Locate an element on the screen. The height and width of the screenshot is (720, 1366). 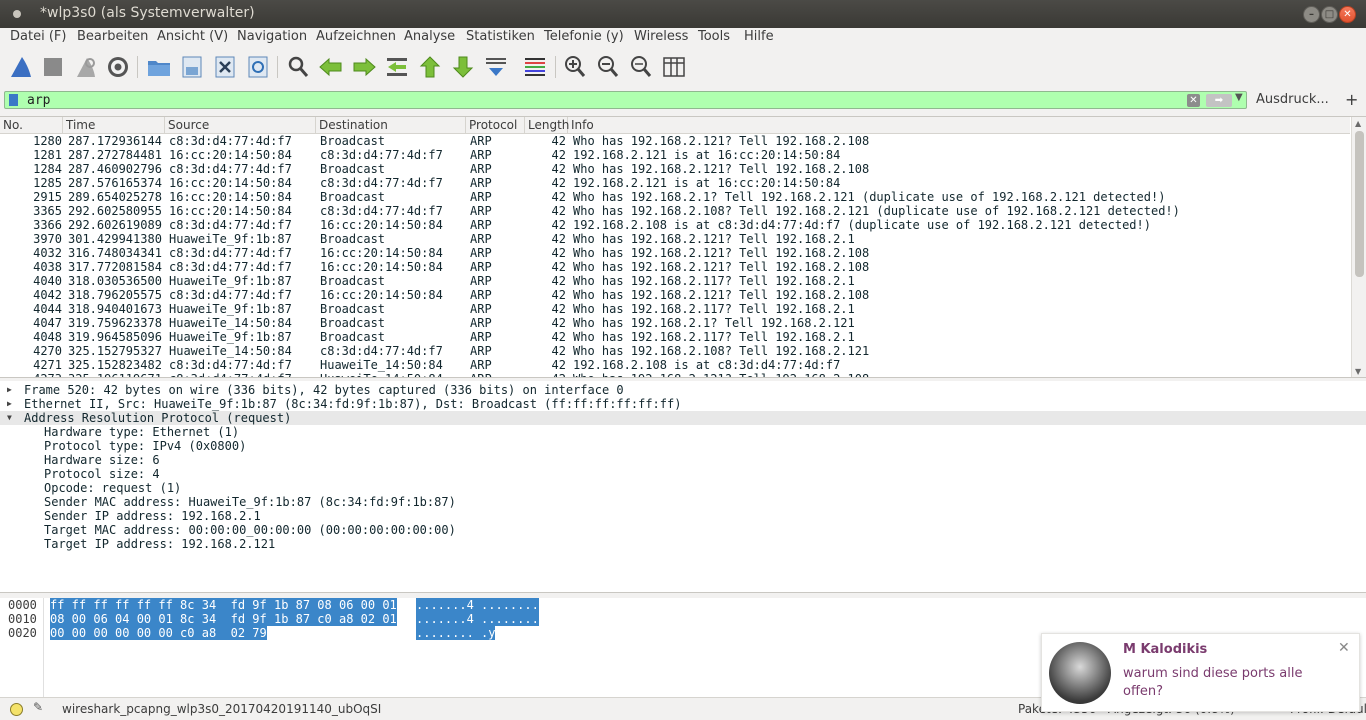
open-folder-icon is located at coordinates (159, 67).